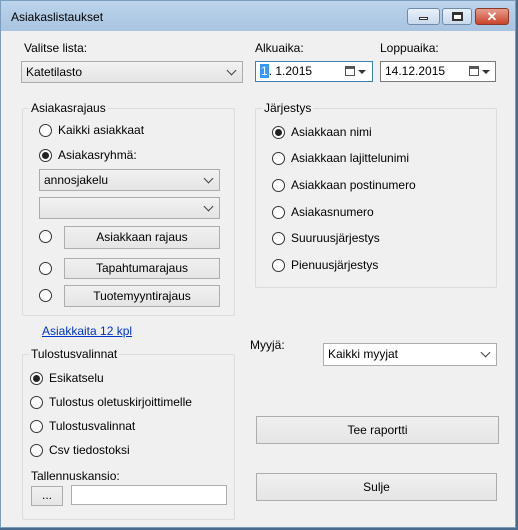 This screenshot has width=518, height=530. What do you see at coordinates (331, 132) in the screenshot?
I see `radio-label: Asiakkaan nimi` at bounding box center [331, 132].